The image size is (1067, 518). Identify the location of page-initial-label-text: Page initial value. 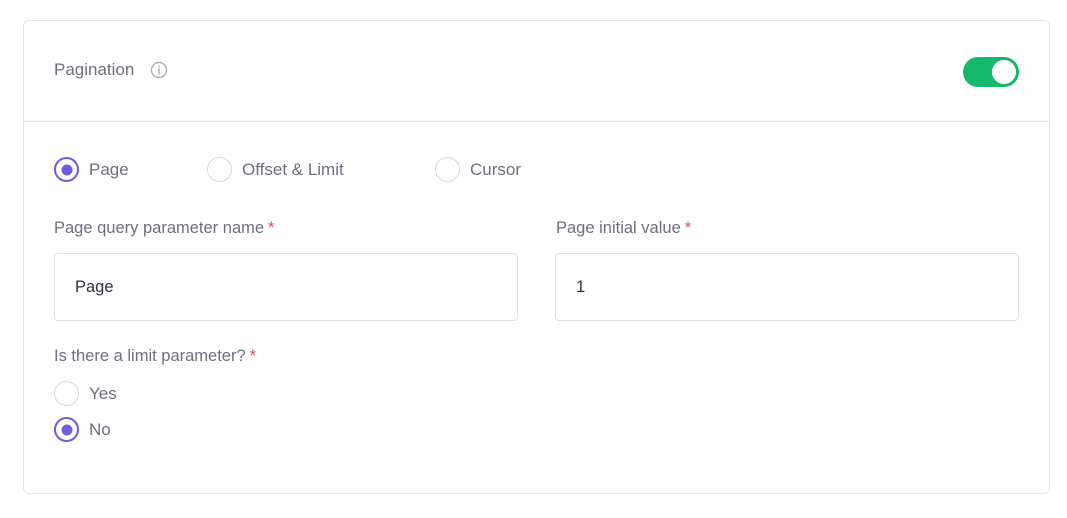
(618, 228).